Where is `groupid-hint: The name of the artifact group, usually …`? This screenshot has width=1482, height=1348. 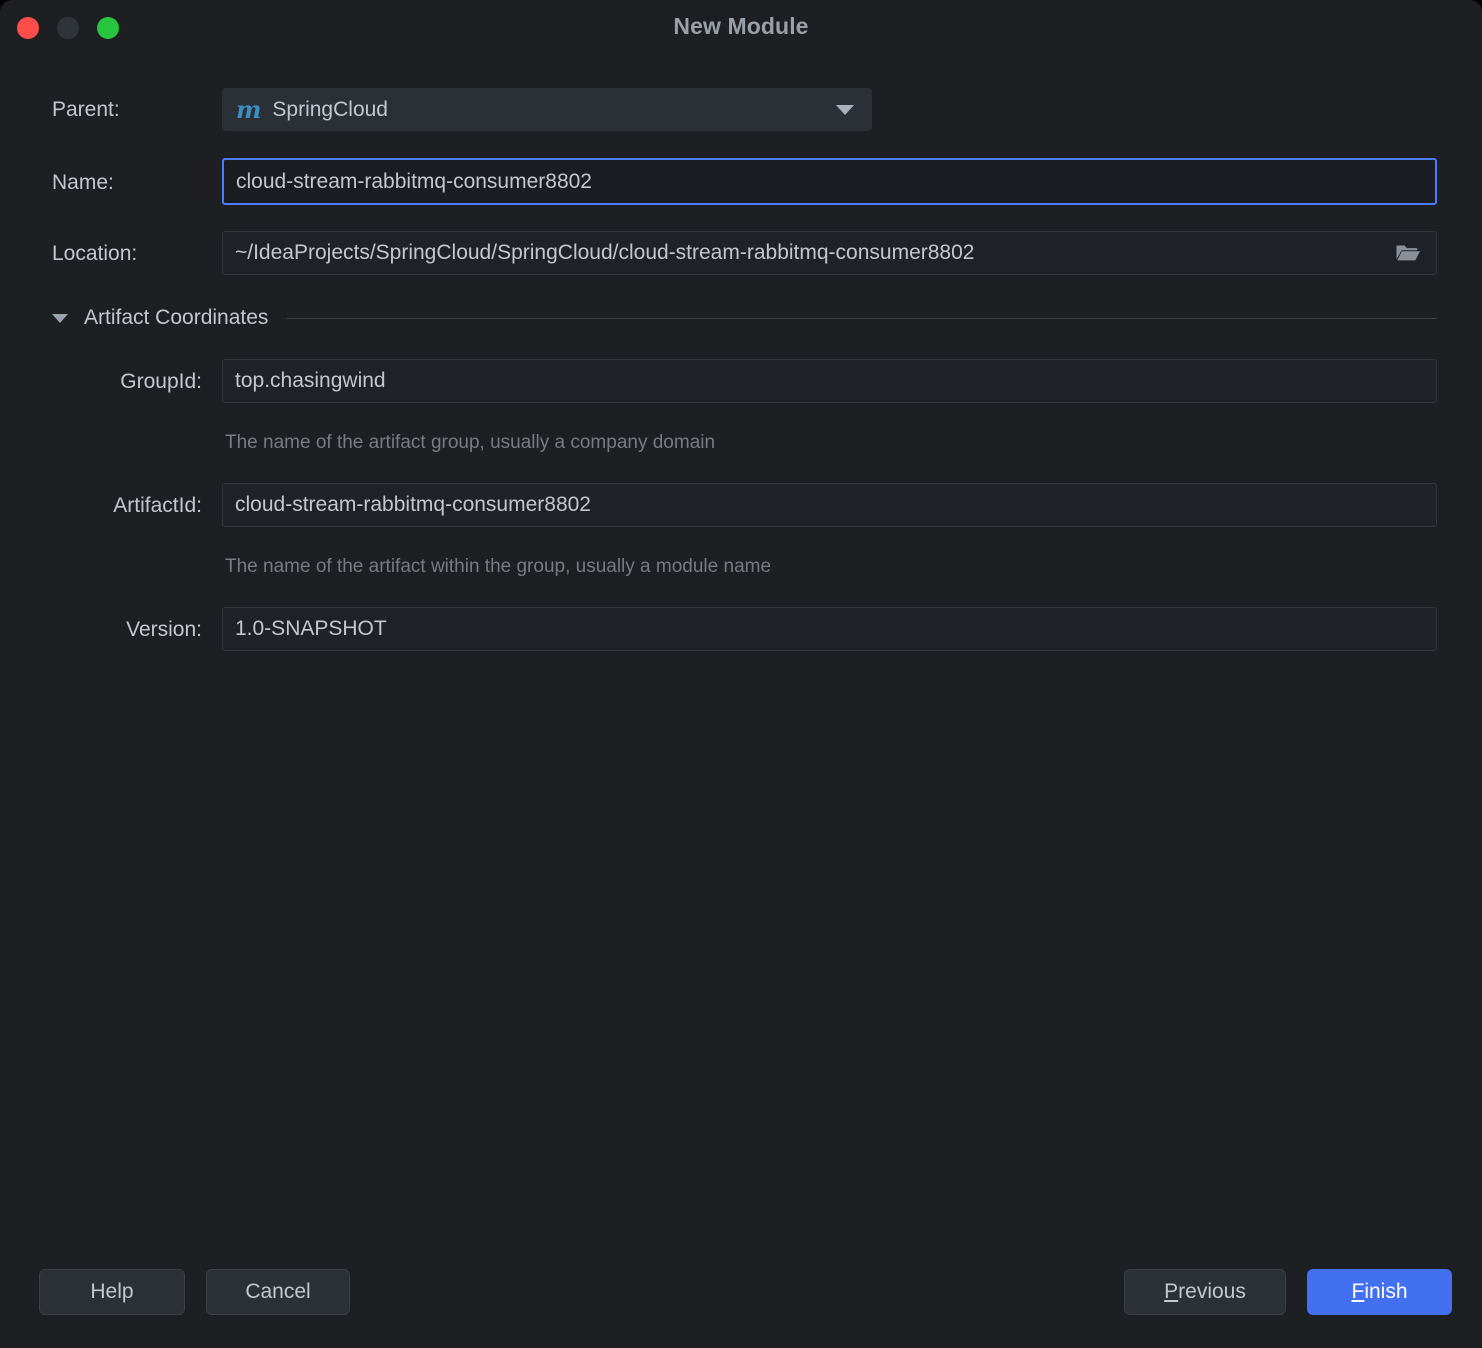 groupid-hint: The name of the artifact group, usually … is located at coordinates (470, 442).